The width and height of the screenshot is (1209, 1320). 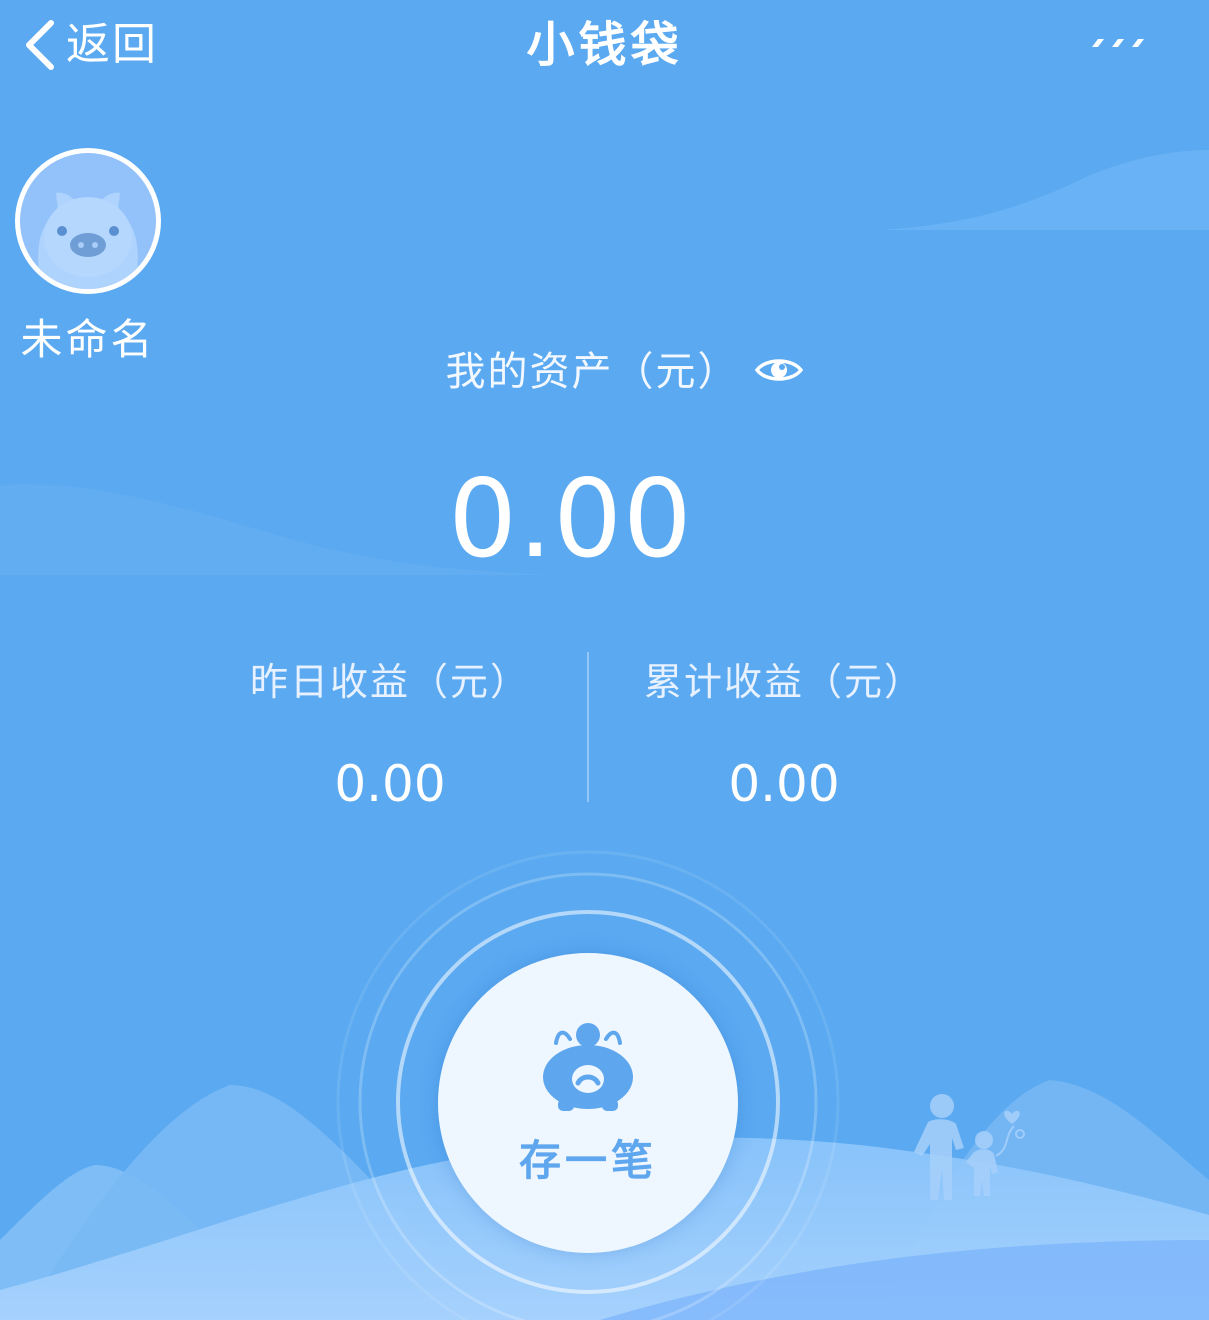 I want to click on page-title: 小钱袋, so click(x=604, y=45).